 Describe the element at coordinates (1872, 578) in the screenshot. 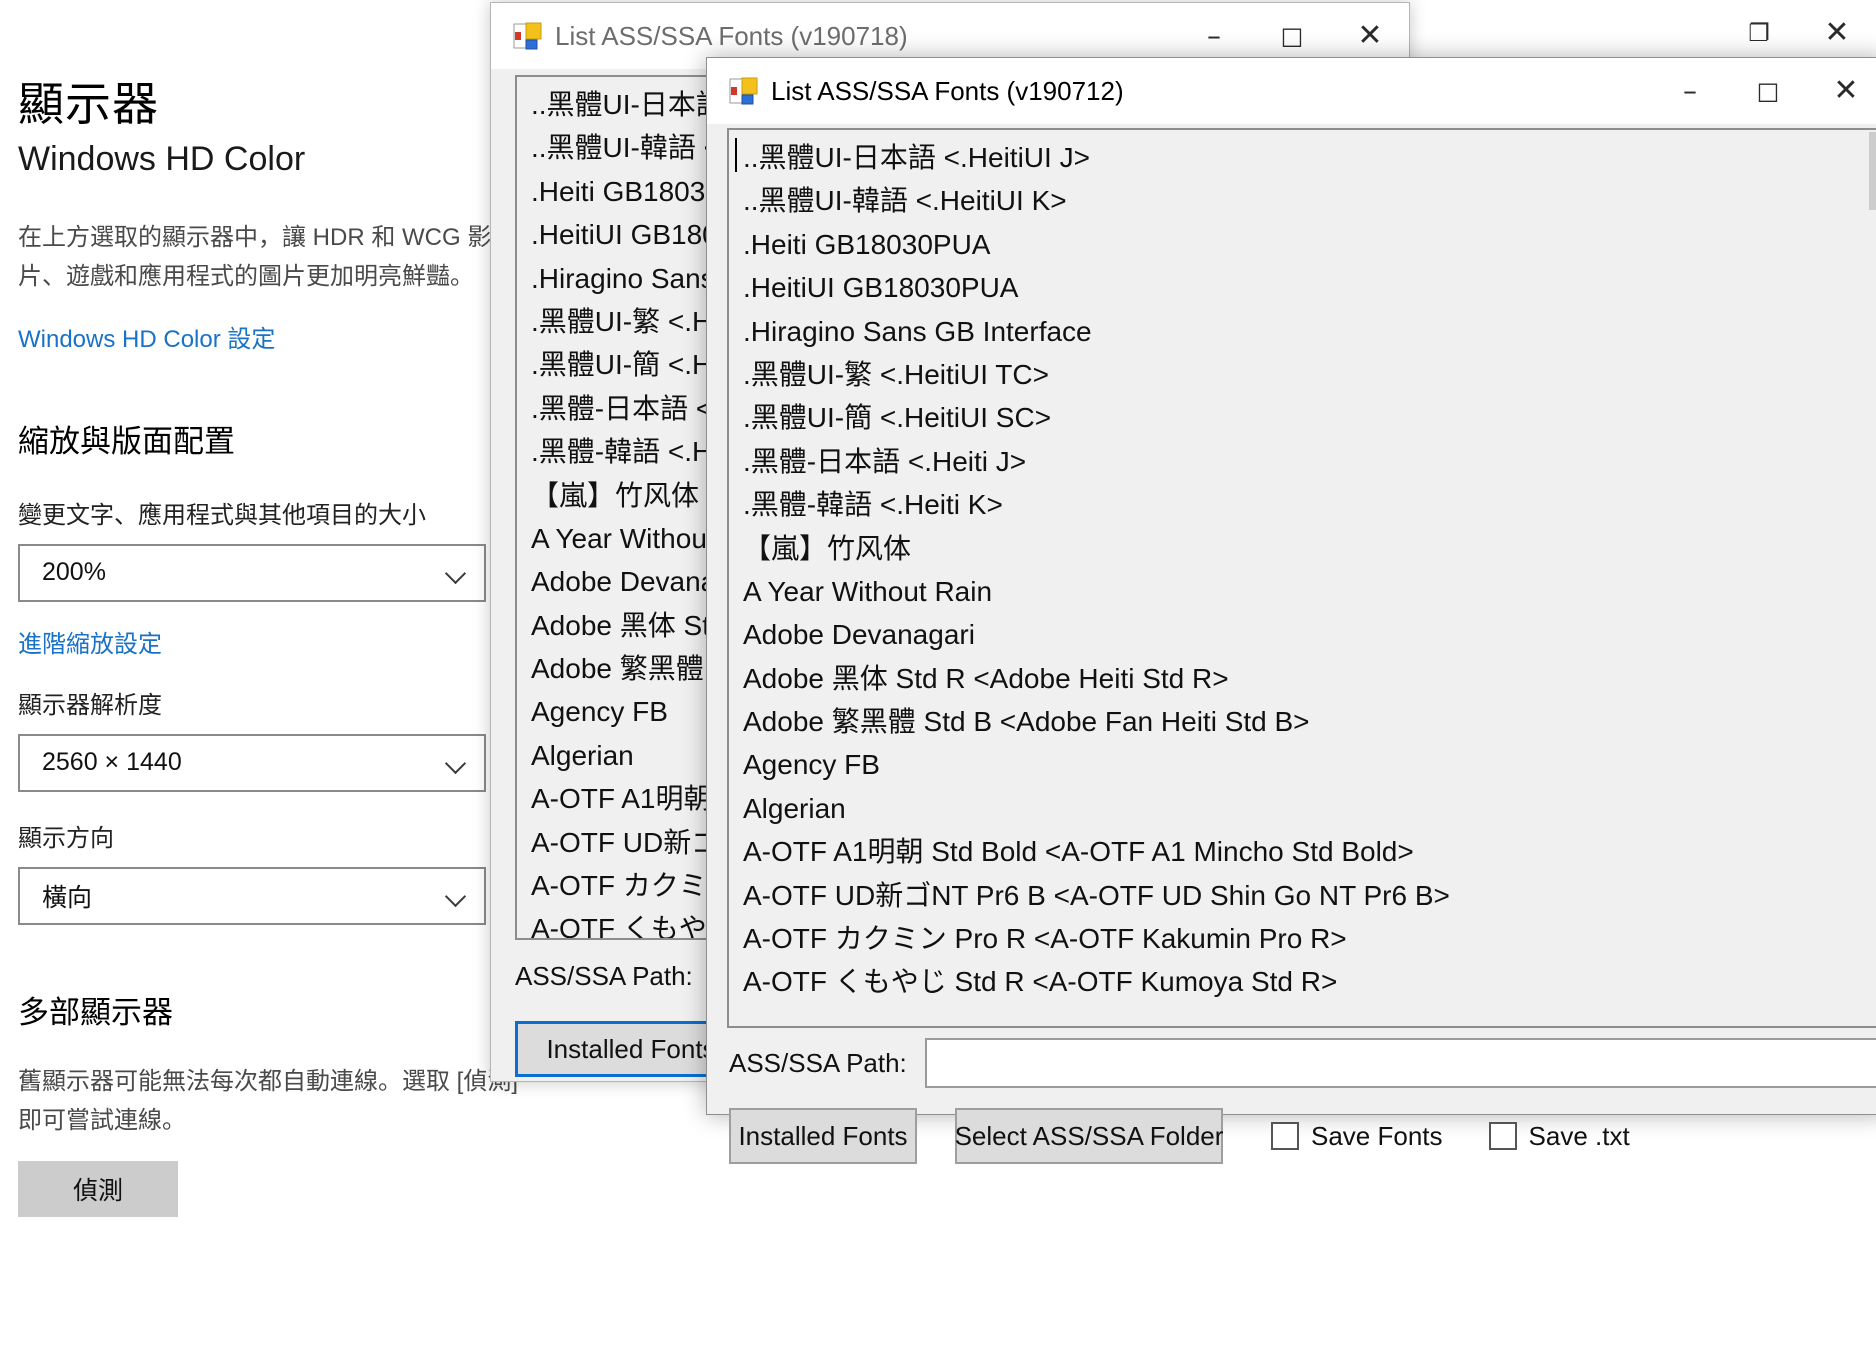

I see `vertical-scrollbar` at that location.